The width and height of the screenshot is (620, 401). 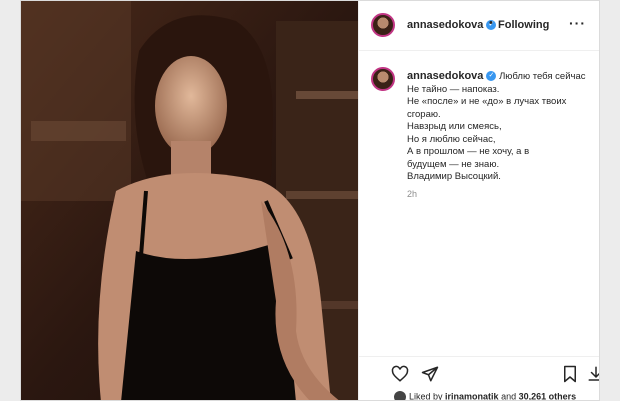 What do you see at coordinates (523, 25) in the screenshot?
I see `following-button: Following` at bounding box center [523, 25].